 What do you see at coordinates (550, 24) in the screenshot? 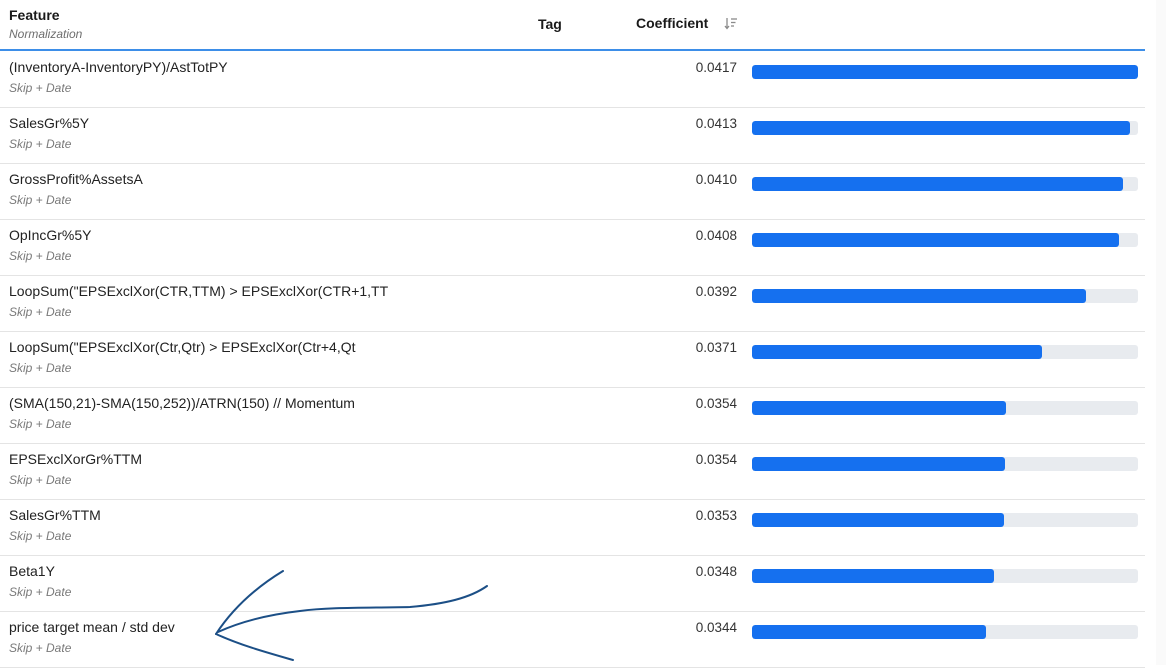
I see `column-header-tag: Tag` at bounding box center [550, 24].